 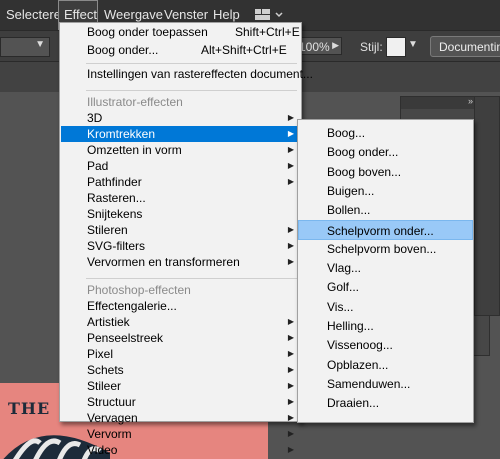 I want to click on menu-item-label: Stileer, so click(x=104, y=386).